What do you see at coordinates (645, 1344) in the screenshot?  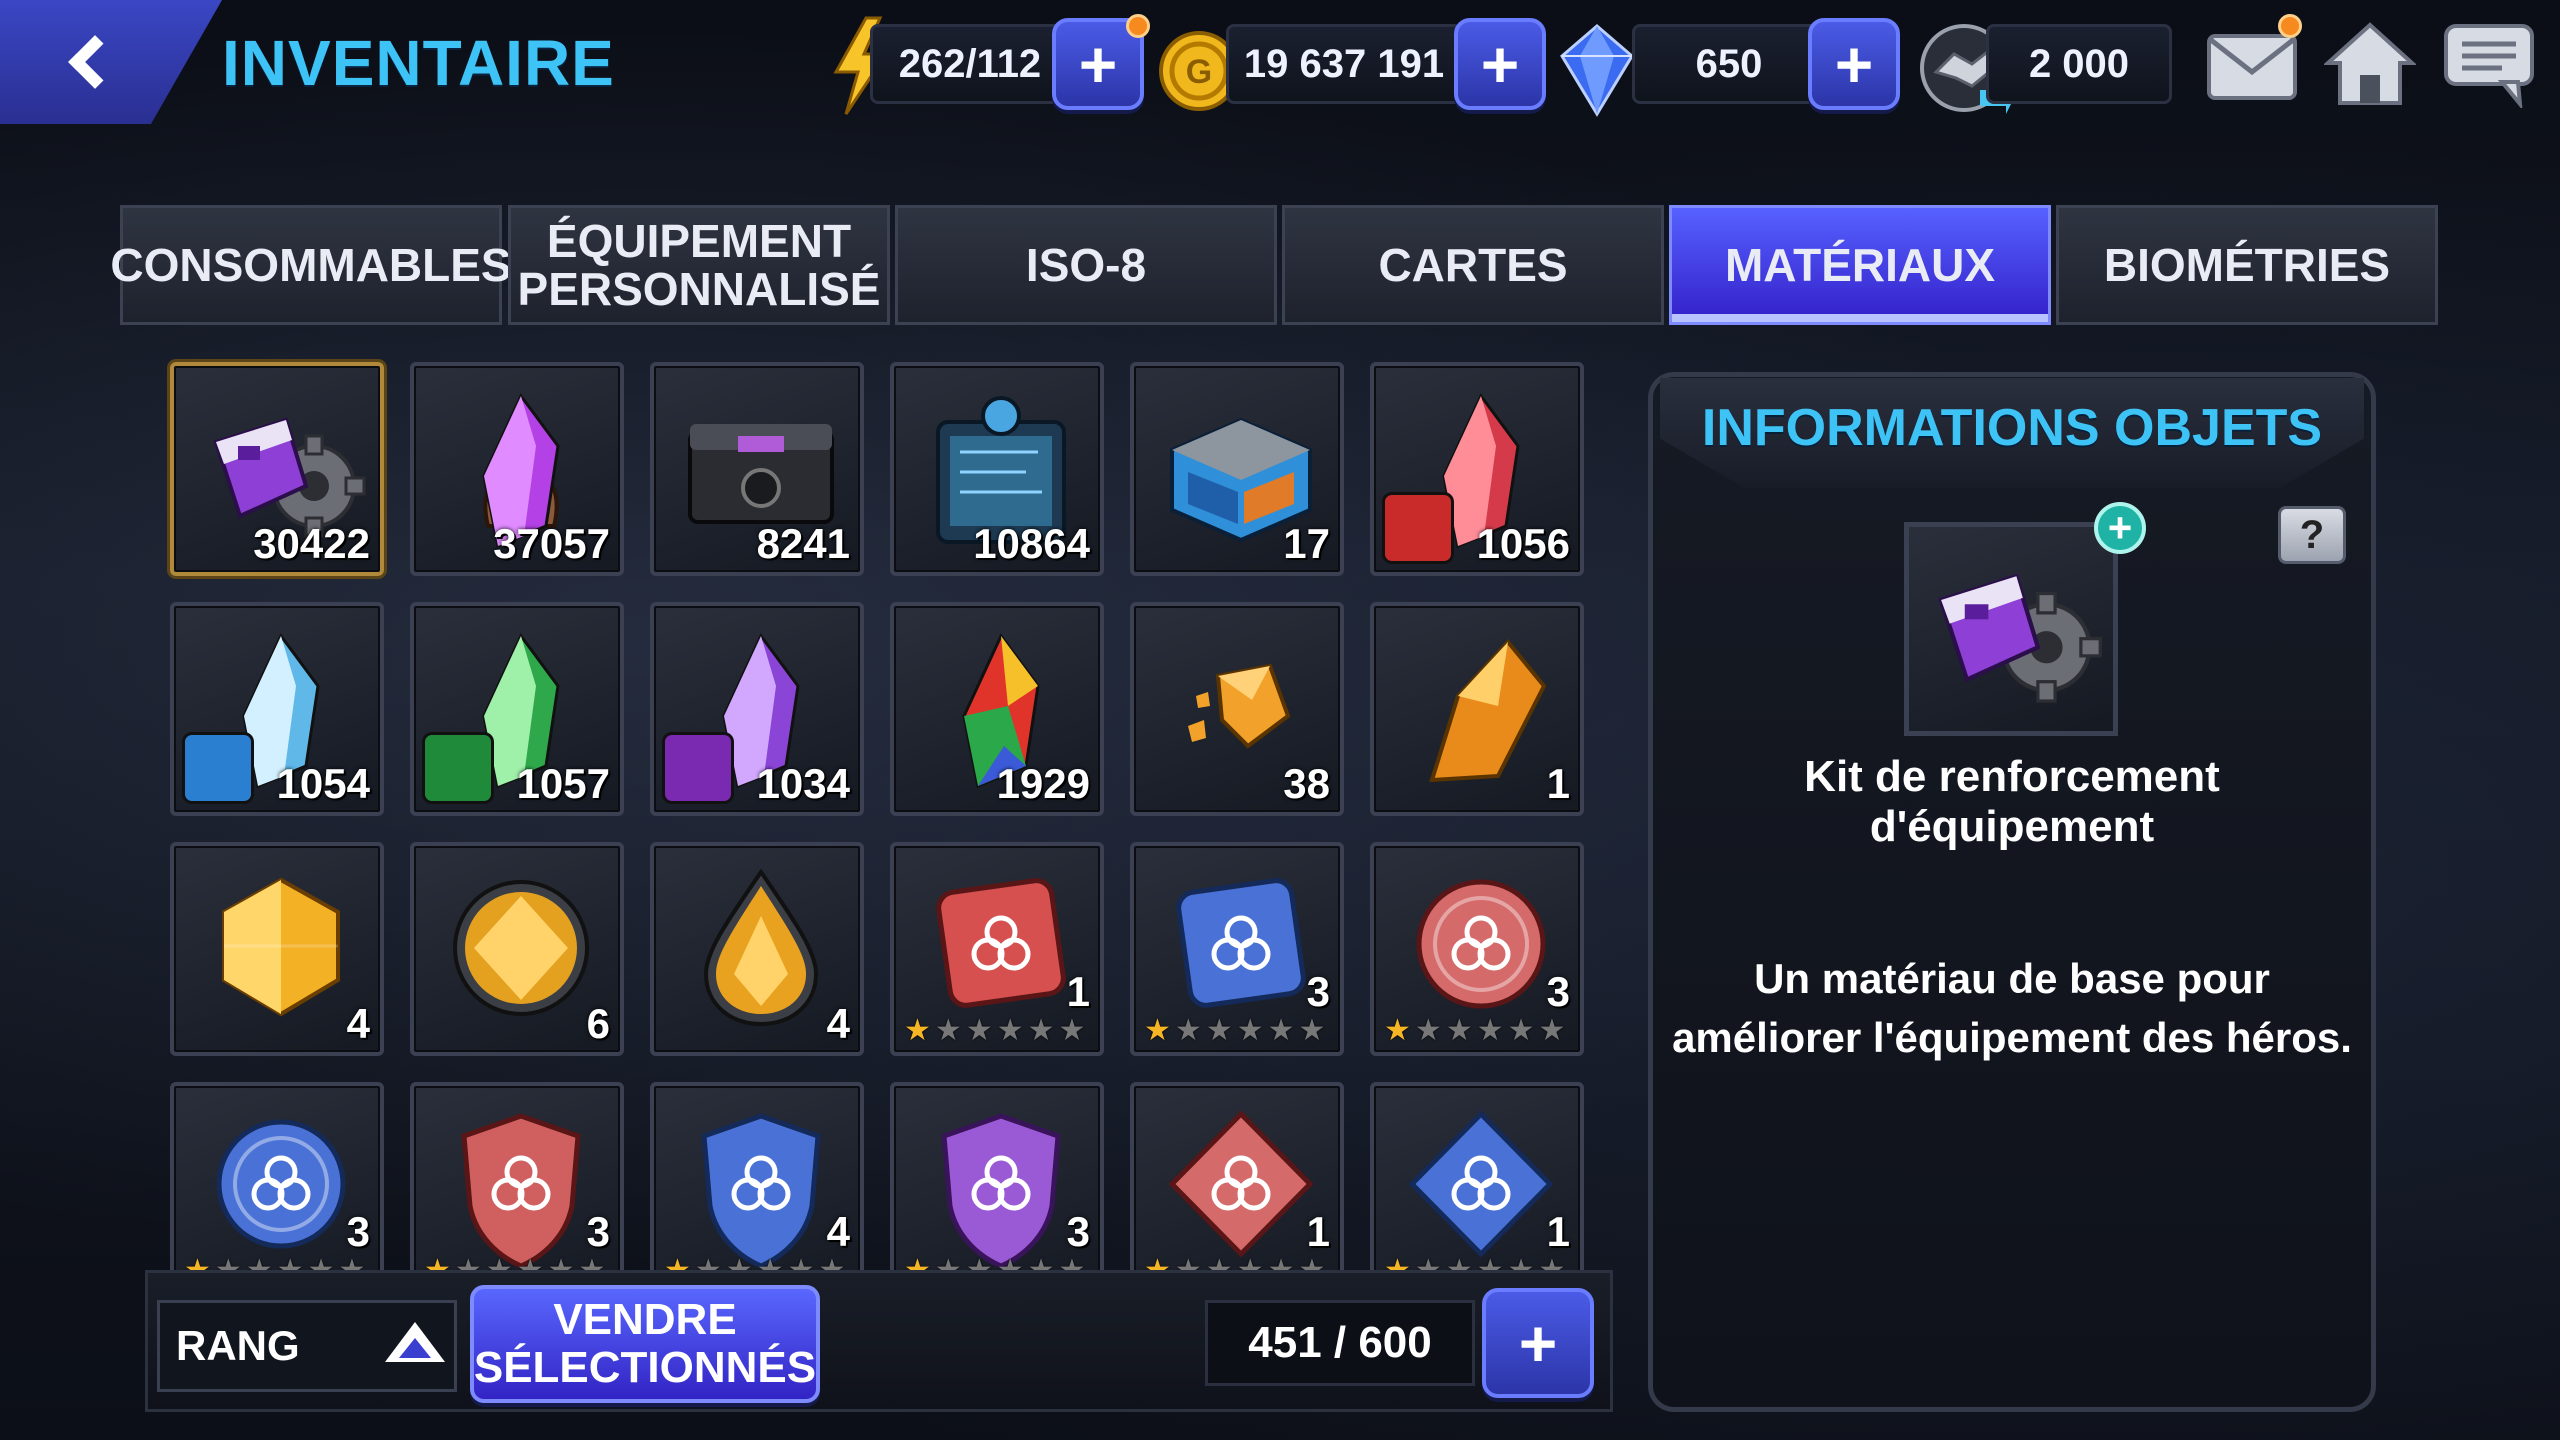 I see `sell-selected-button: VENDRE SÉLECTIONNÉS` at bounding box center [645, 1344].